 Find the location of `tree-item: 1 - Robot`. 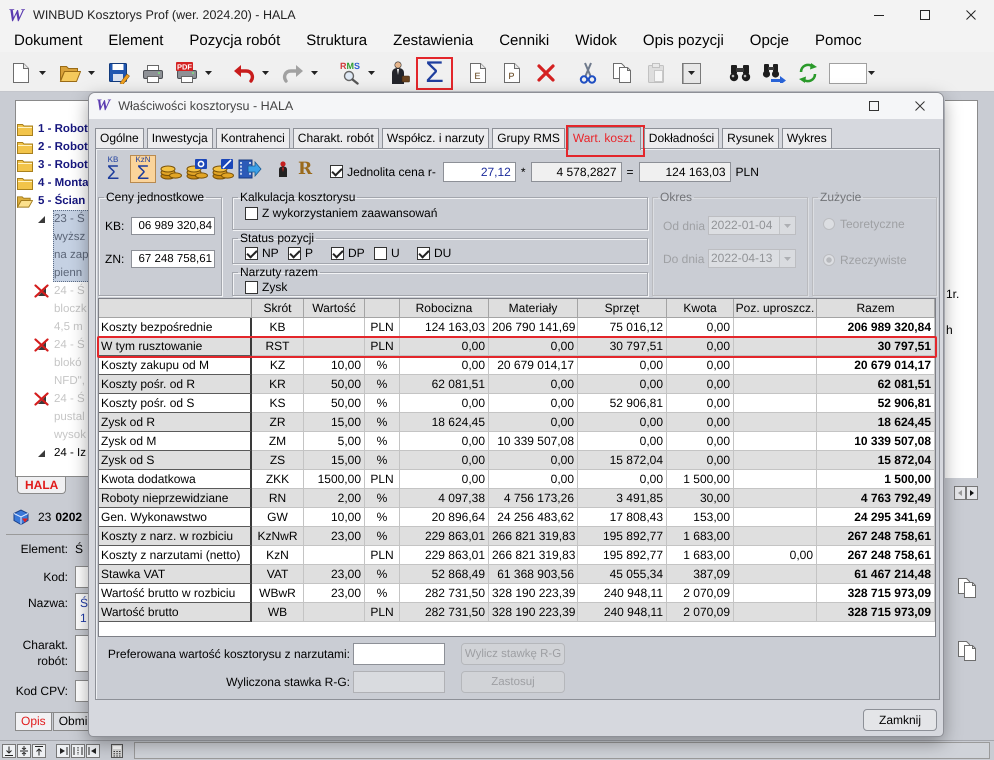

tree-item: 1 - Robot is located at coordinates (62, 129).